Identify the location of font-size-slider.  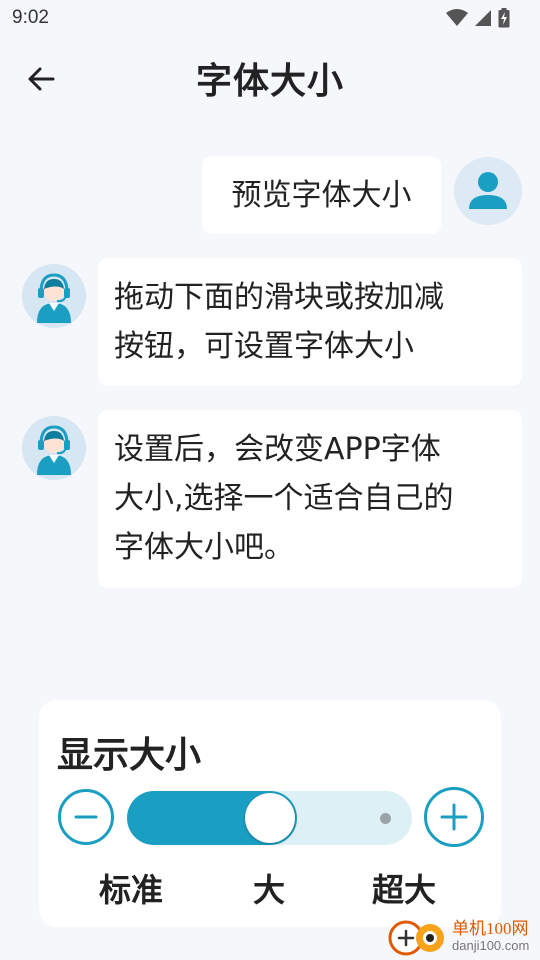
(269, 818).